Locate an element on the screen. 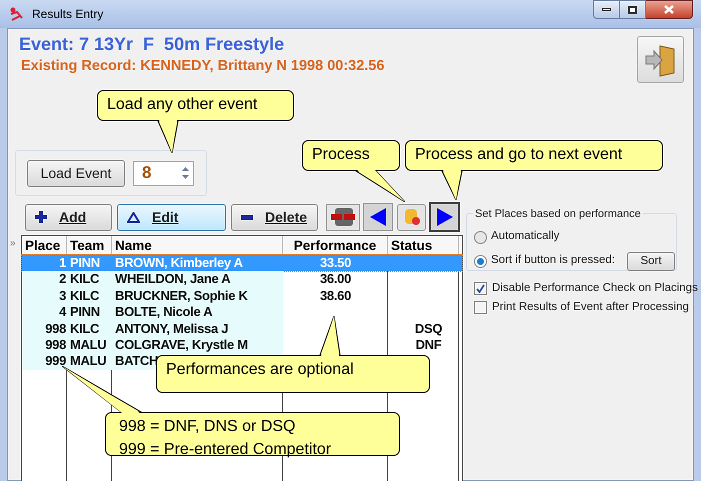  table-cell-text: DNF is located at coordinates (428, 345).